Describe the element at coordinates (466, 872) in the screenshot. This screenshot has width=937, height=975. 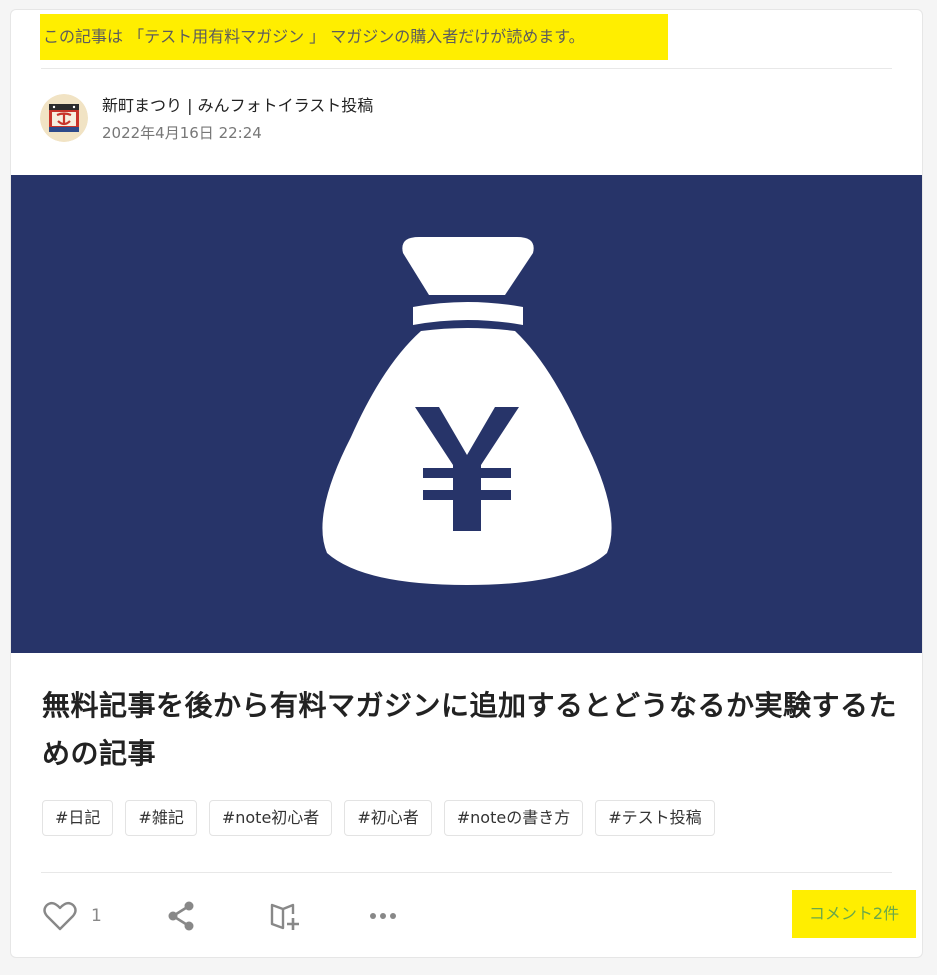
I see `footer-divider` at that location.